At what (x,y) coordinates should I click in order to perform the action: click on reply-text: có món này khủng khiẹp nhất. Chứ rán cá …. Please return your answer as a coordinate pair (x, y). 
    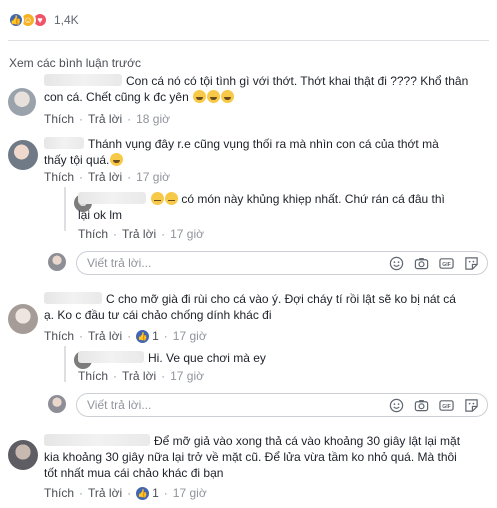
    Looking at the image, I should click on (261, 207).